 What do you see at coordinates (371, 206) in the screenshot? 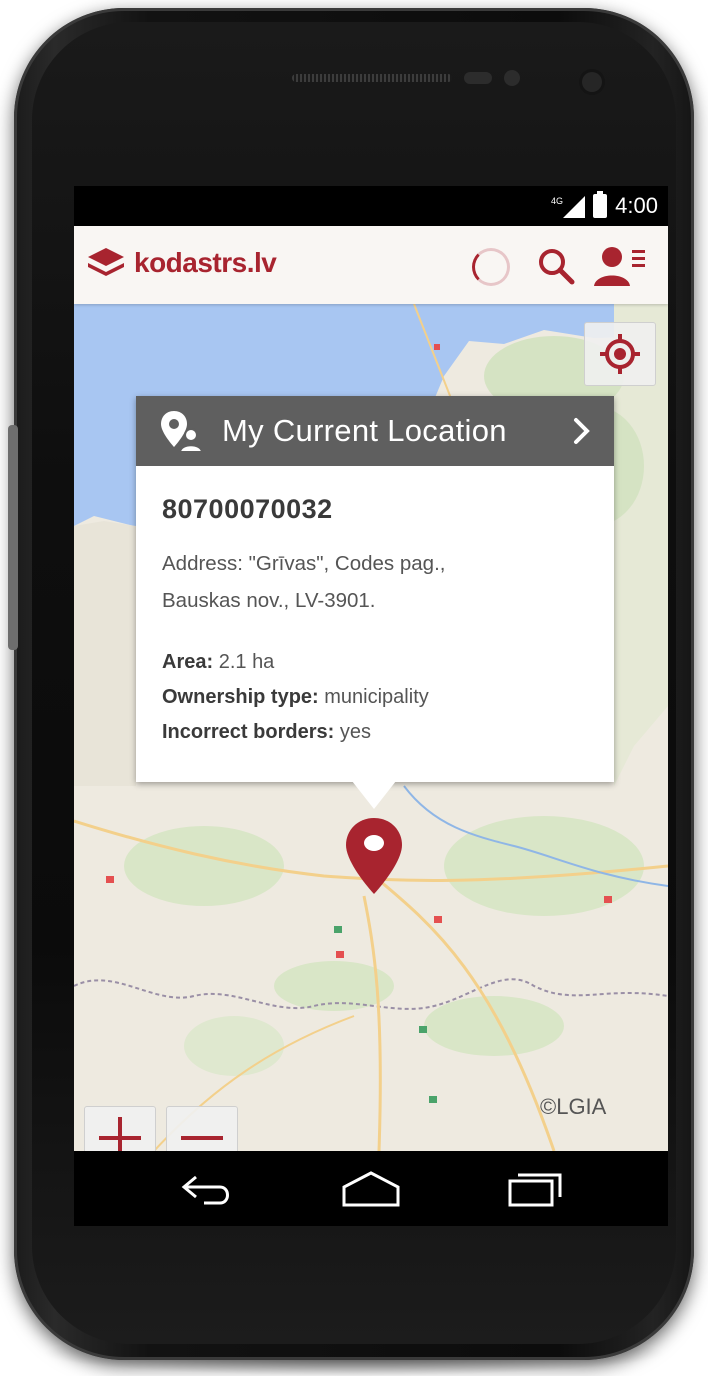
I see `status-bar: 4G 4:00` at bounding box center [371, 206].